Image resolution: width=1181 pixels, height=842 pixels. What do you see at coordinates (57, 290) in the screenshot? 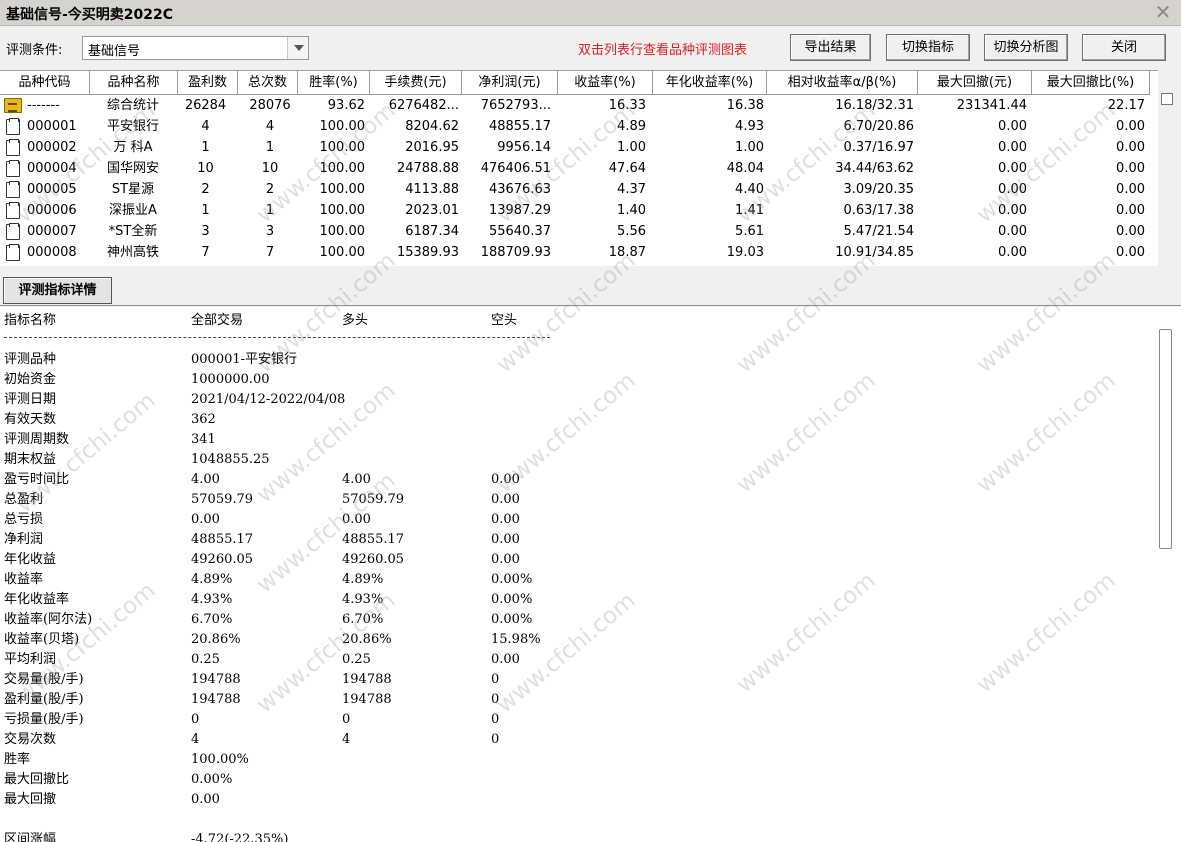
I see `tab-metric-detail: 评测指标详情` at bounding box center [57, 290].